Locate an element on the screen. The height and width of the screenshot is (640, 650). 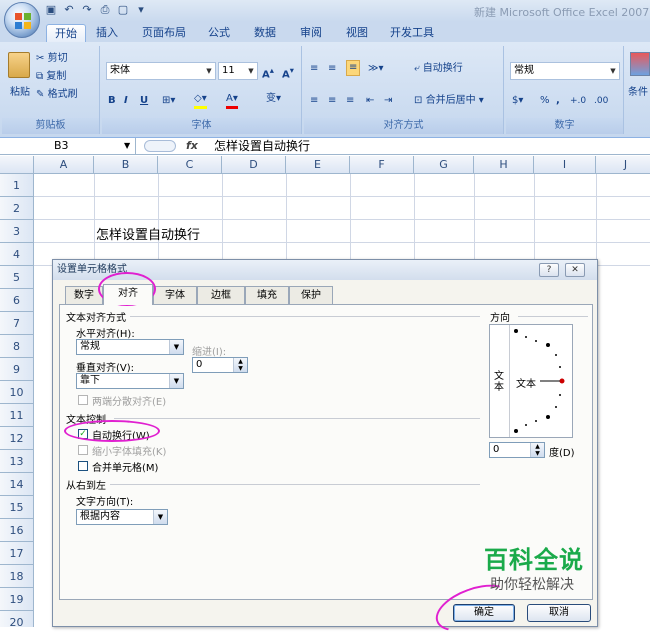
comma-button: , is located at coordinates (558, 101).